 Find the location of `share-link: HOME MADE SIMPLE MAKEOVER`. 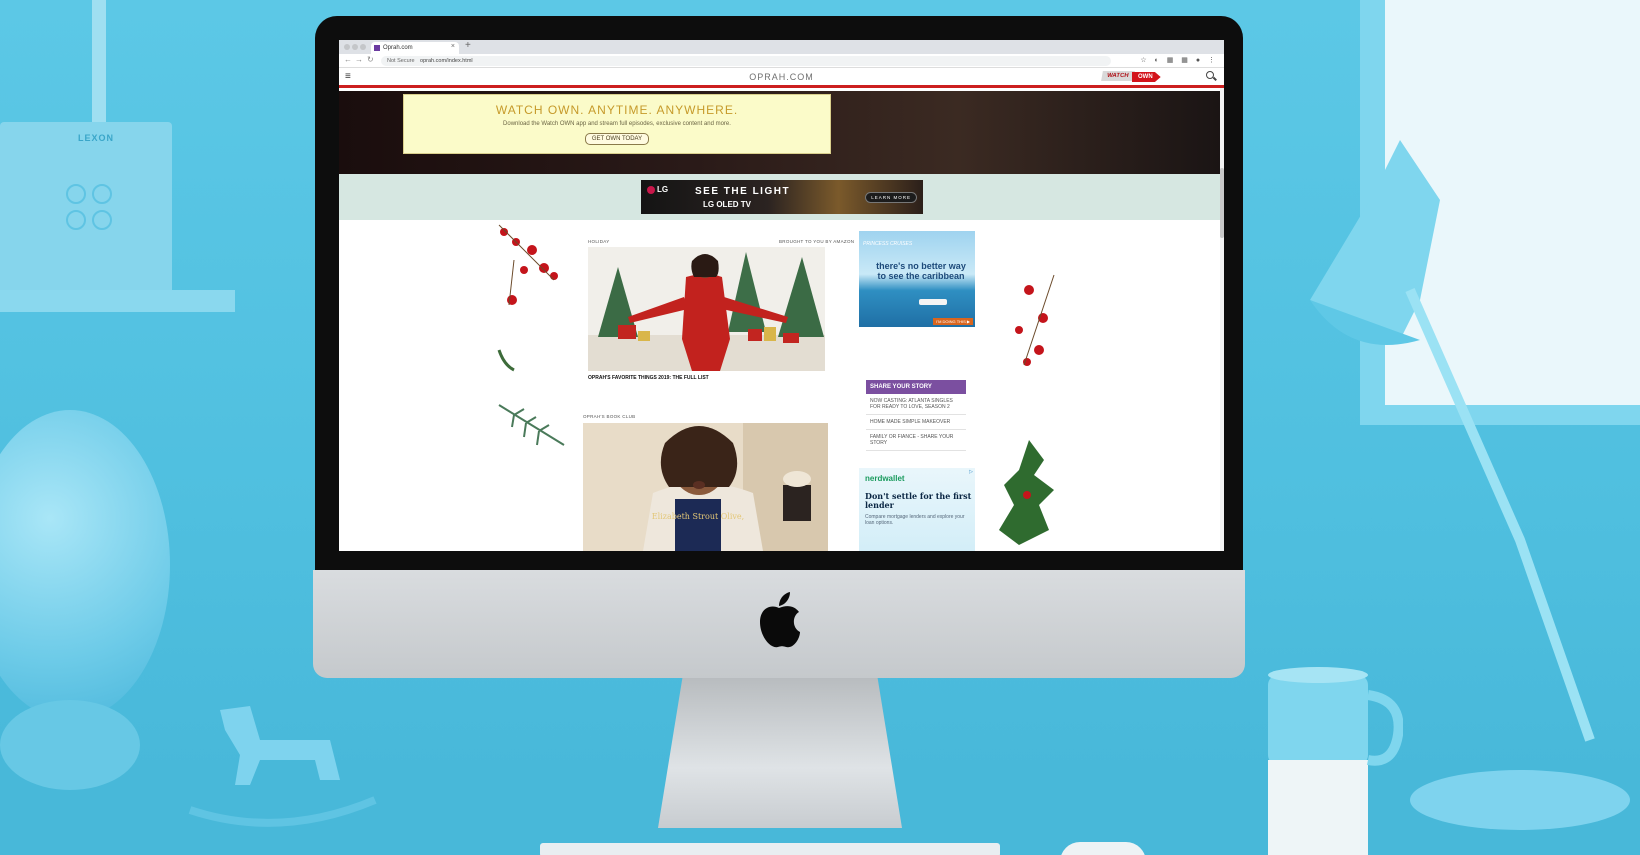

share-link: HOME MADE SIMPLE MAKEOVER is located at coordinates (916, 422).